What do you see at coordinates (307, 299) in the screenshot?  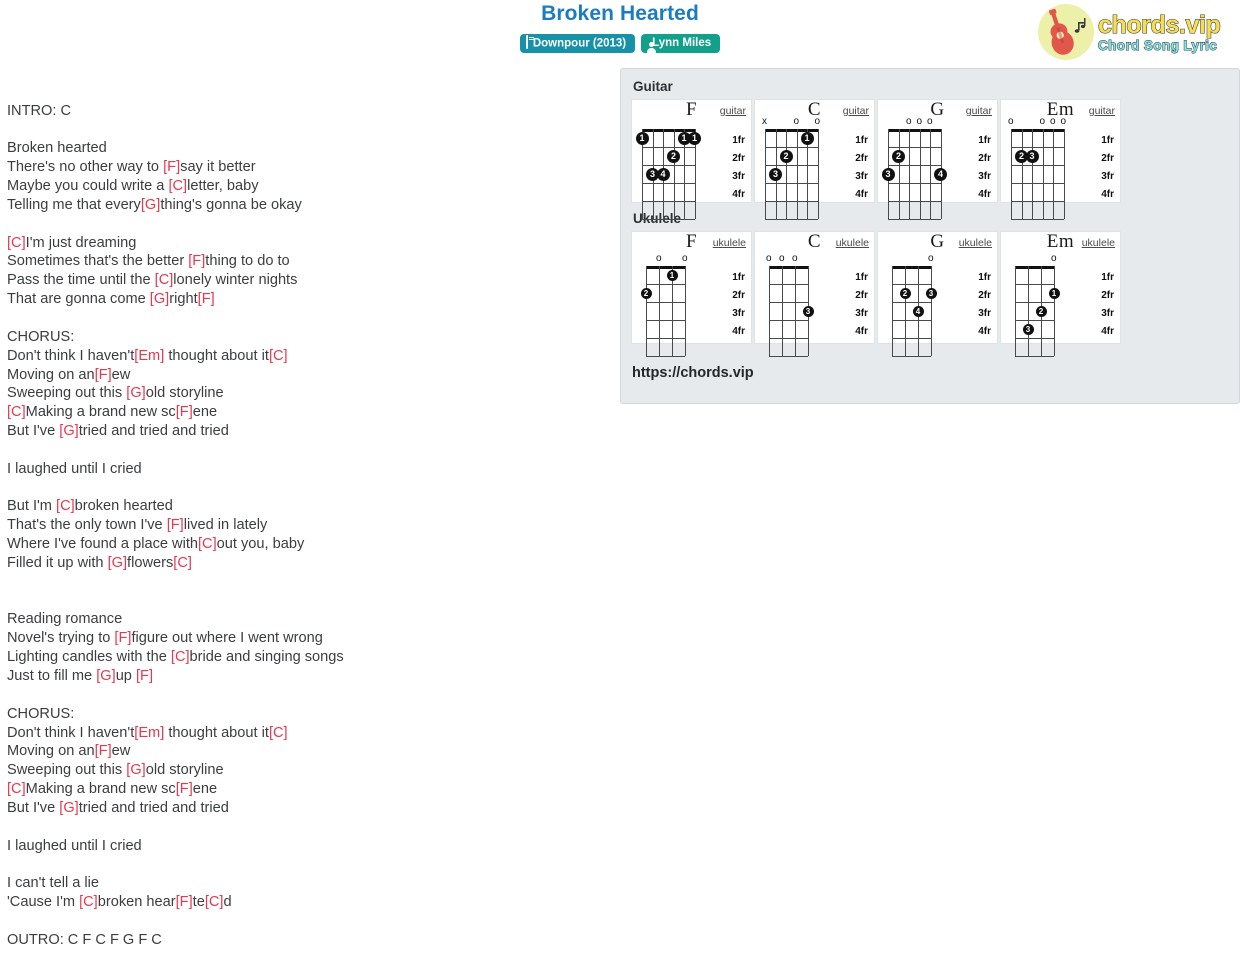 I see `lyrics-line: That are gonna come [G]right[F]` at bounding box center [307, 299].